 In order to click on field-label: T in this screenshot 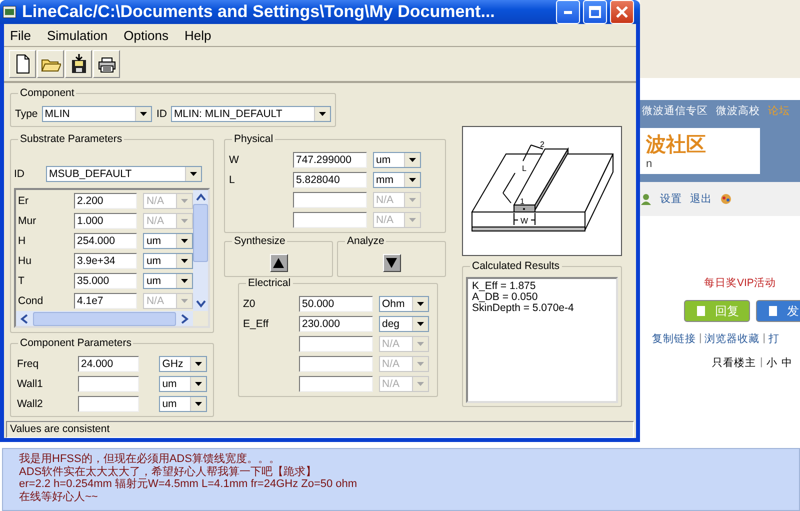, I will do `click(22, 281)`.